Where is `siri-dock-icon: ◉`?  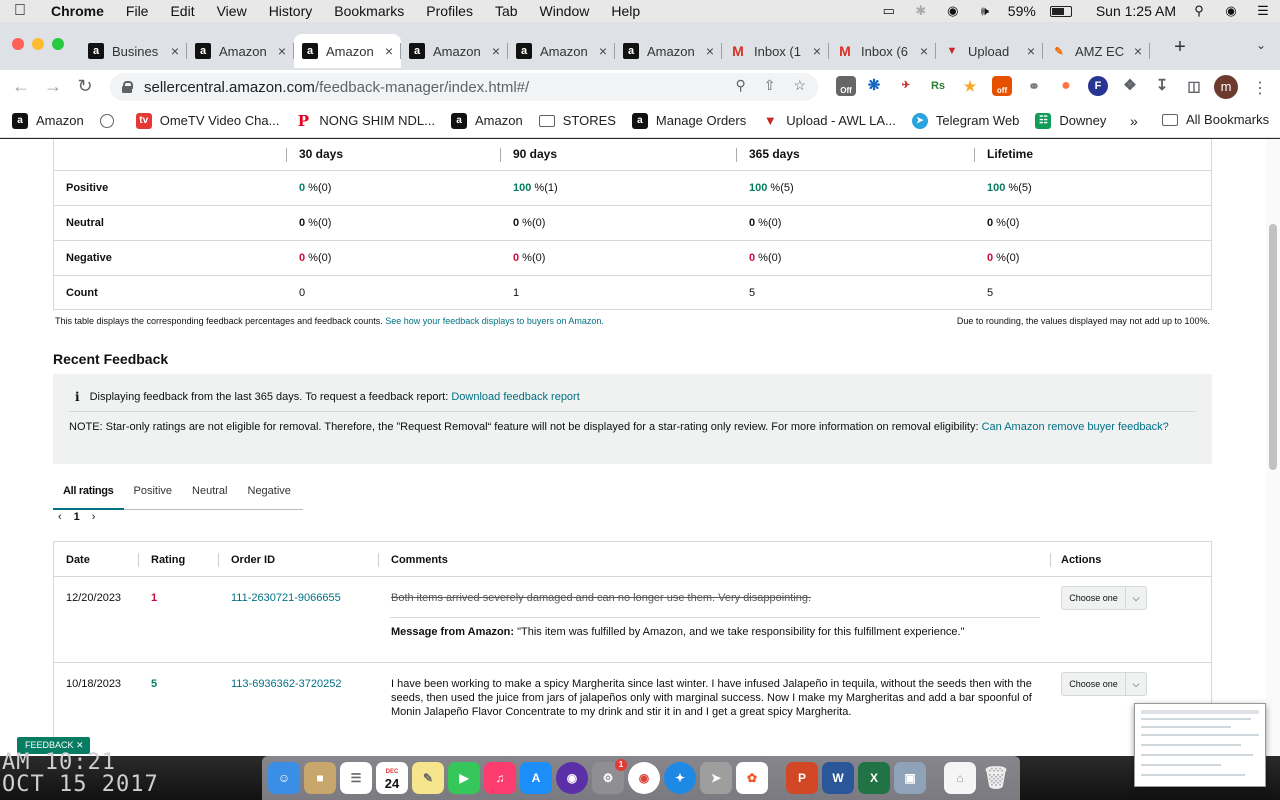 siri-dock-icon: ◉ is located at coordinates (572, 778).